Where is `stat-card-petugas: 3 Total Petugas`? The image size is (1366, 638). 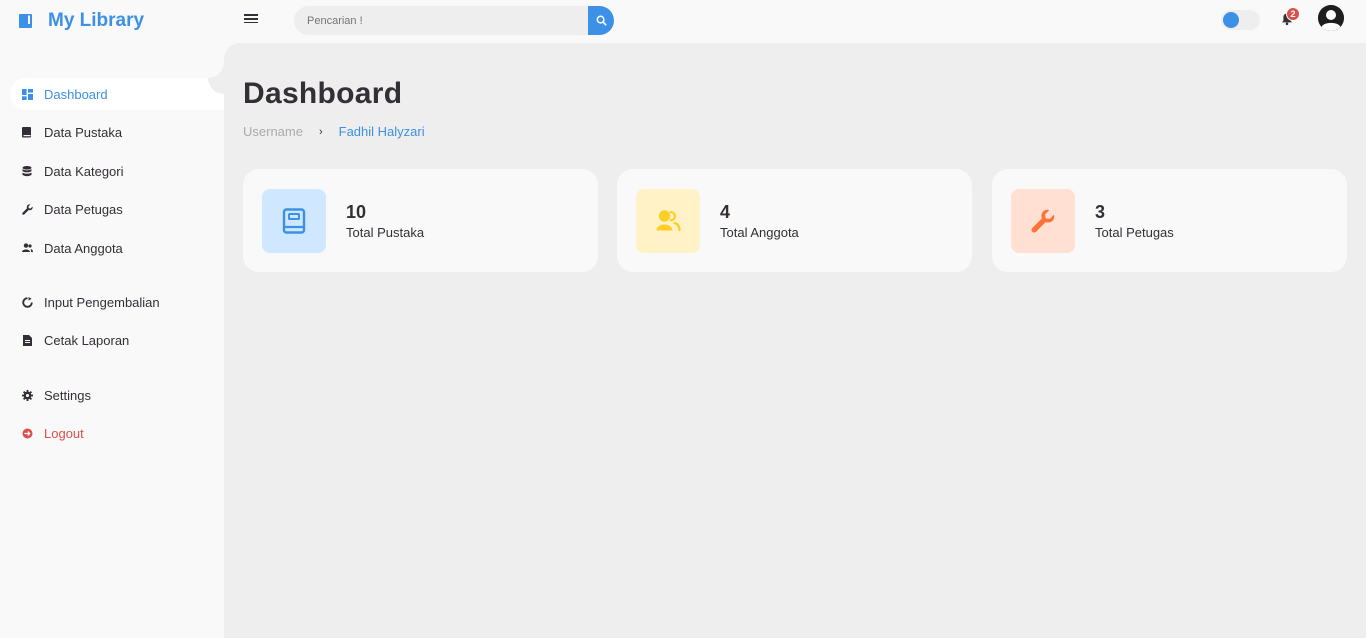 stat-card-petugas: 3 Total Petugas is located at coordinates (1169, 220).